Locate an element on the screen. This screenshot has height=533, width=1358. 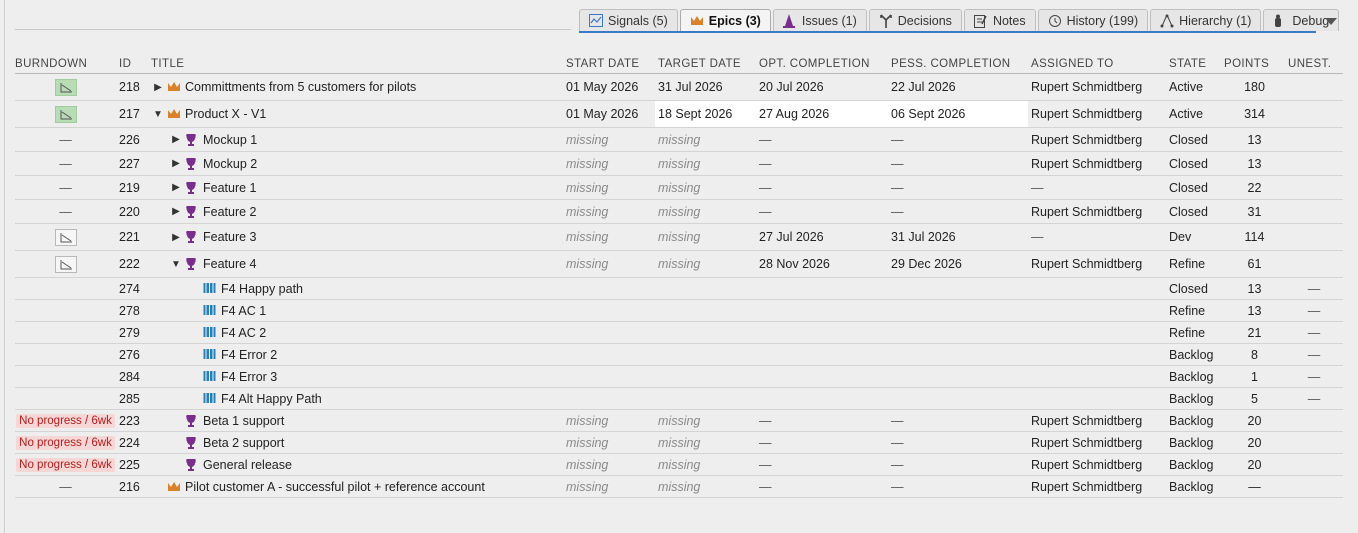
item-title-link: F4 AC 2 is located at coordinates (243, 333).